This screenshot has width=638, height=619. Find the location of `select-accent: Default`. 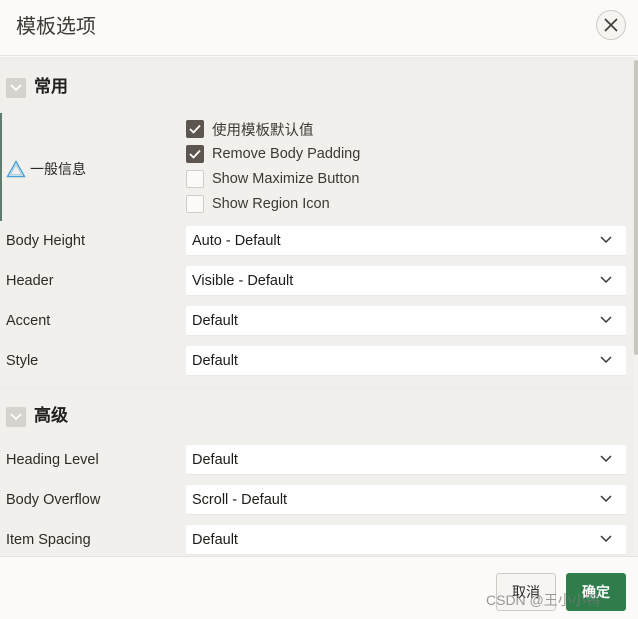

select-accent: Default is located at coordinates (406, 321).